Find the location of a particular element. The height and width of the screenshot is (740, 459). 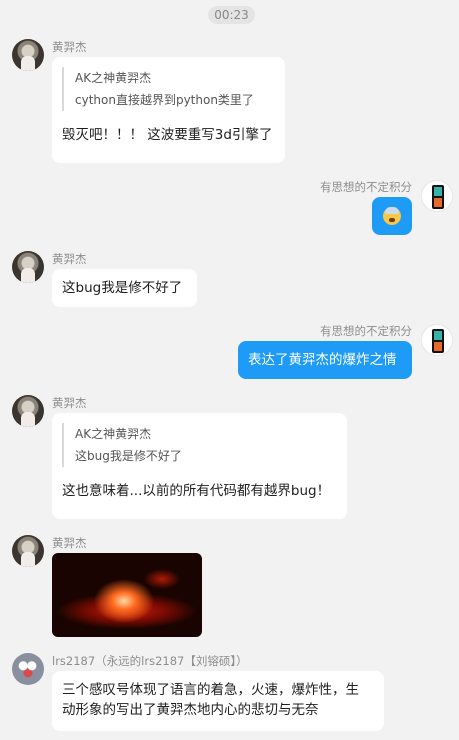

message-text: 表达了黄羿杰的爆炸之情 is located at coordinates (322, 360).